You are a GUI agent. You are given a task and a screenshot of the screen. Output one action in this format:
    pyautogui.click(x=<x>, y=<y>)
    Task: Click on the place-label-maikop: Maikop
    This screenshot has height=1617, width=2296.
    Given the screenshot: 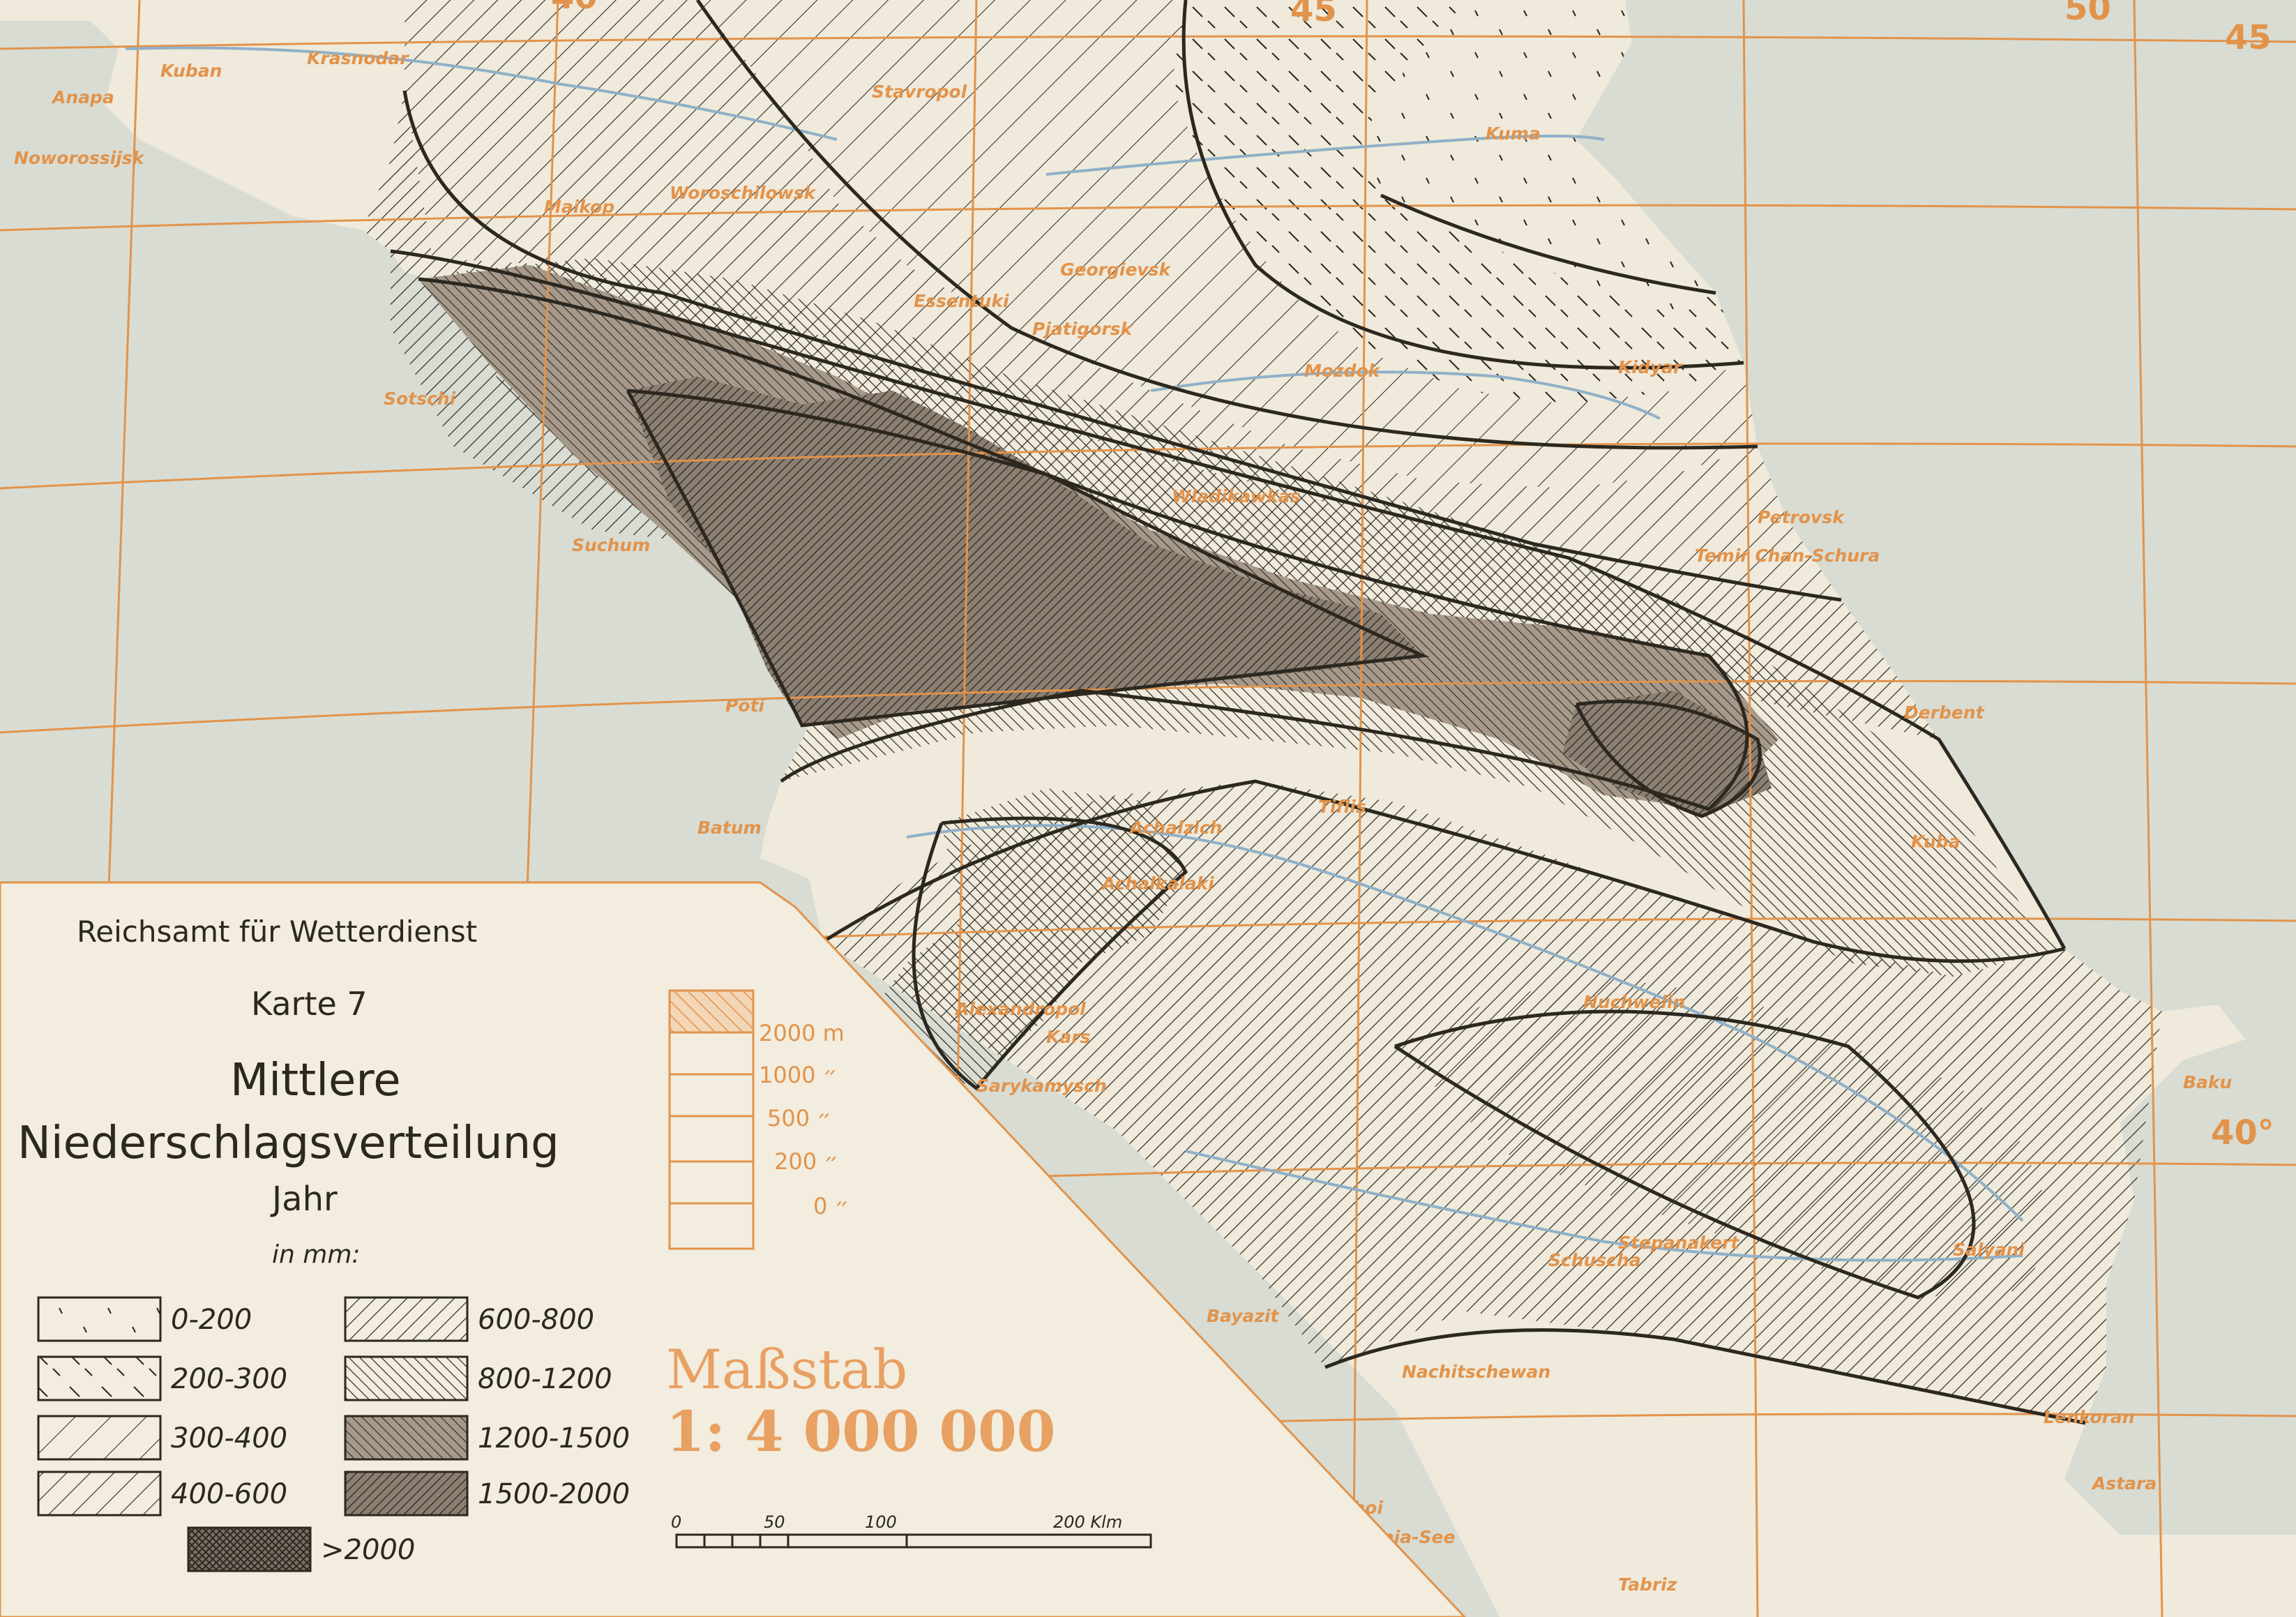 What is the action you would take?
    pyautogui.click(x=579, y=207)
    